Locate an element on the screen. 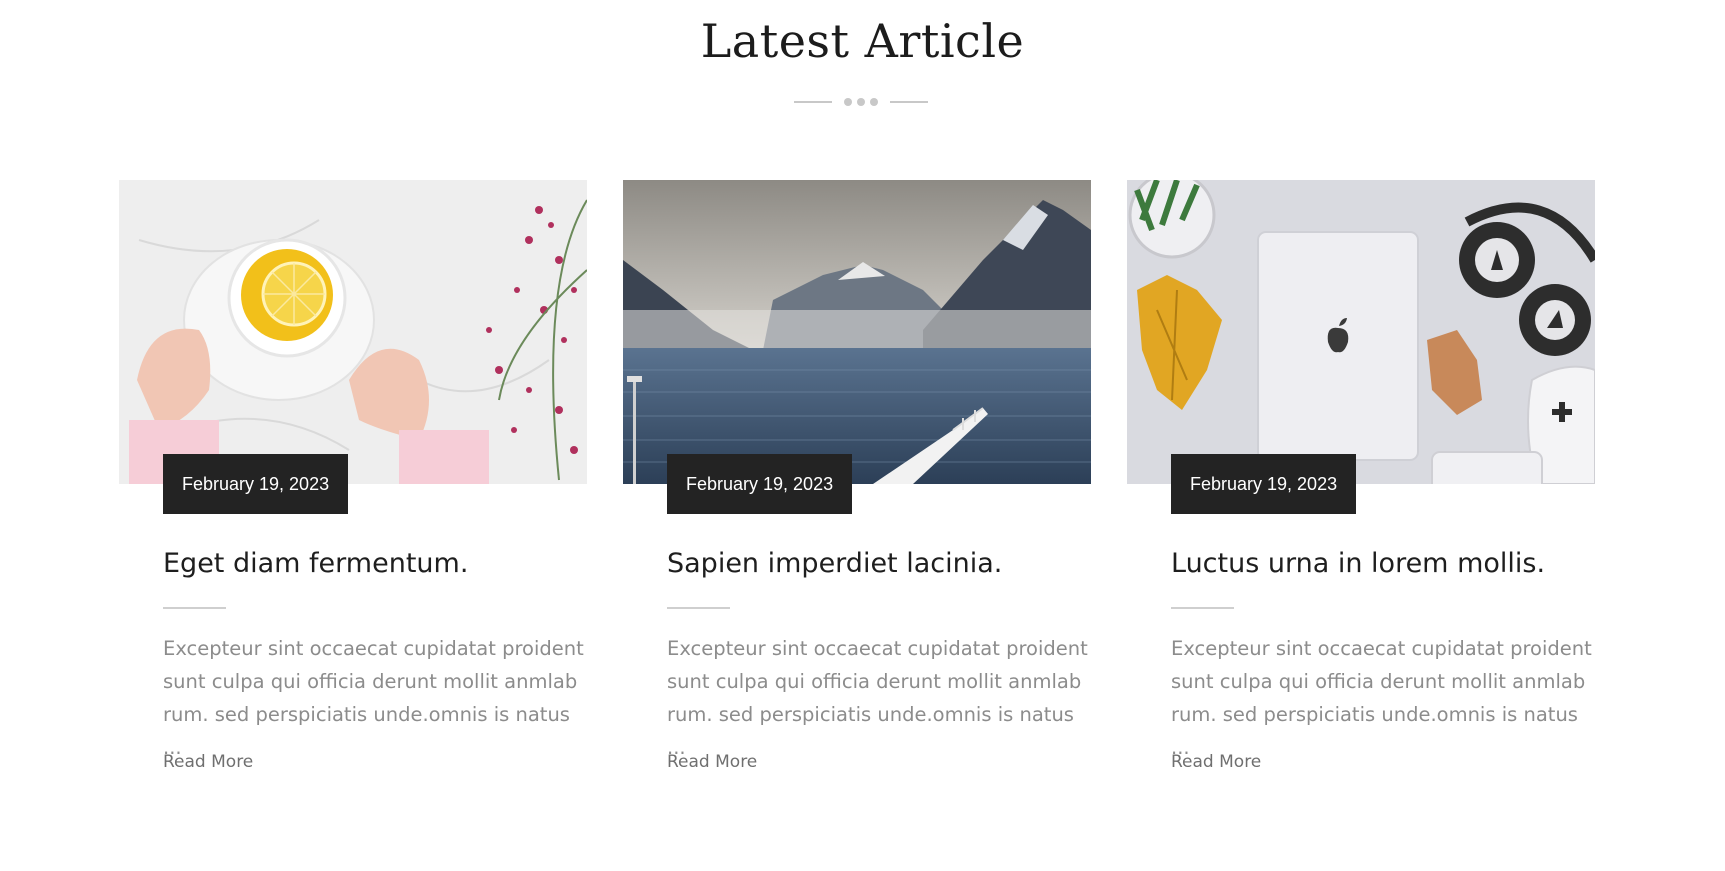  tea-cup-photo is located at coordinates (353, 332).